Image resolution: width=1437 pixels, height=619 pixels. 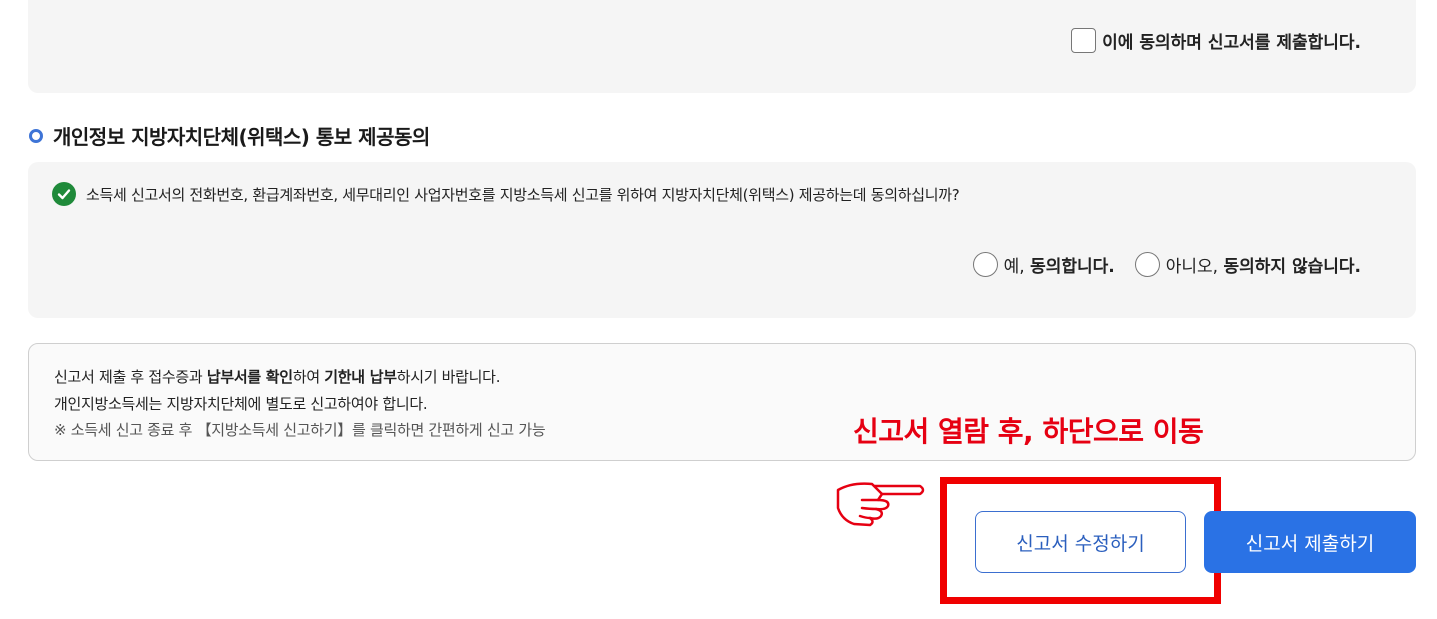 I want to click on consent-no-label: 아니오, 동의하지 않습니다., so click(x=1263, y=267).